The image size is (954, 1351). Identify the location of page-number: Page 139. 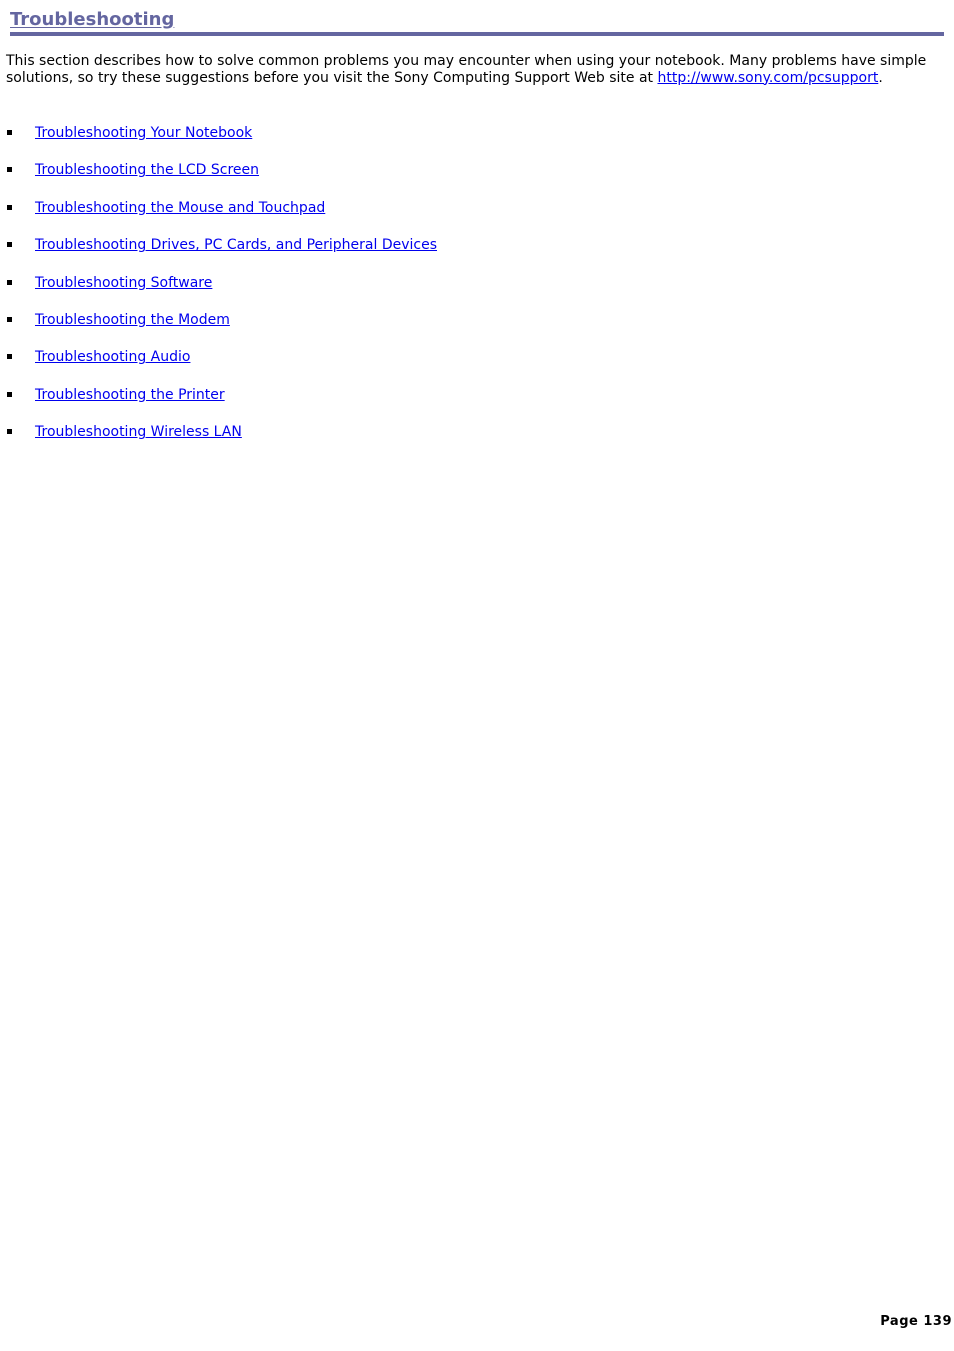
(916, 1321).